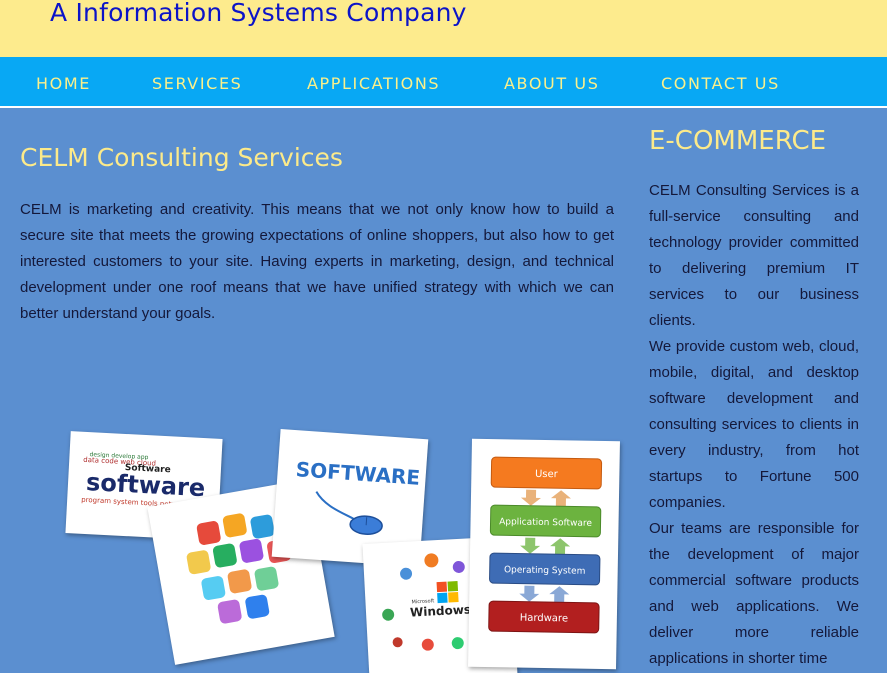 The height and width of the screenshot is (673, 887). What do you see at coordinates (545, 523) in the screenshot?
I see `layer-application-software: Application Software` at bounding box center [545, 523].